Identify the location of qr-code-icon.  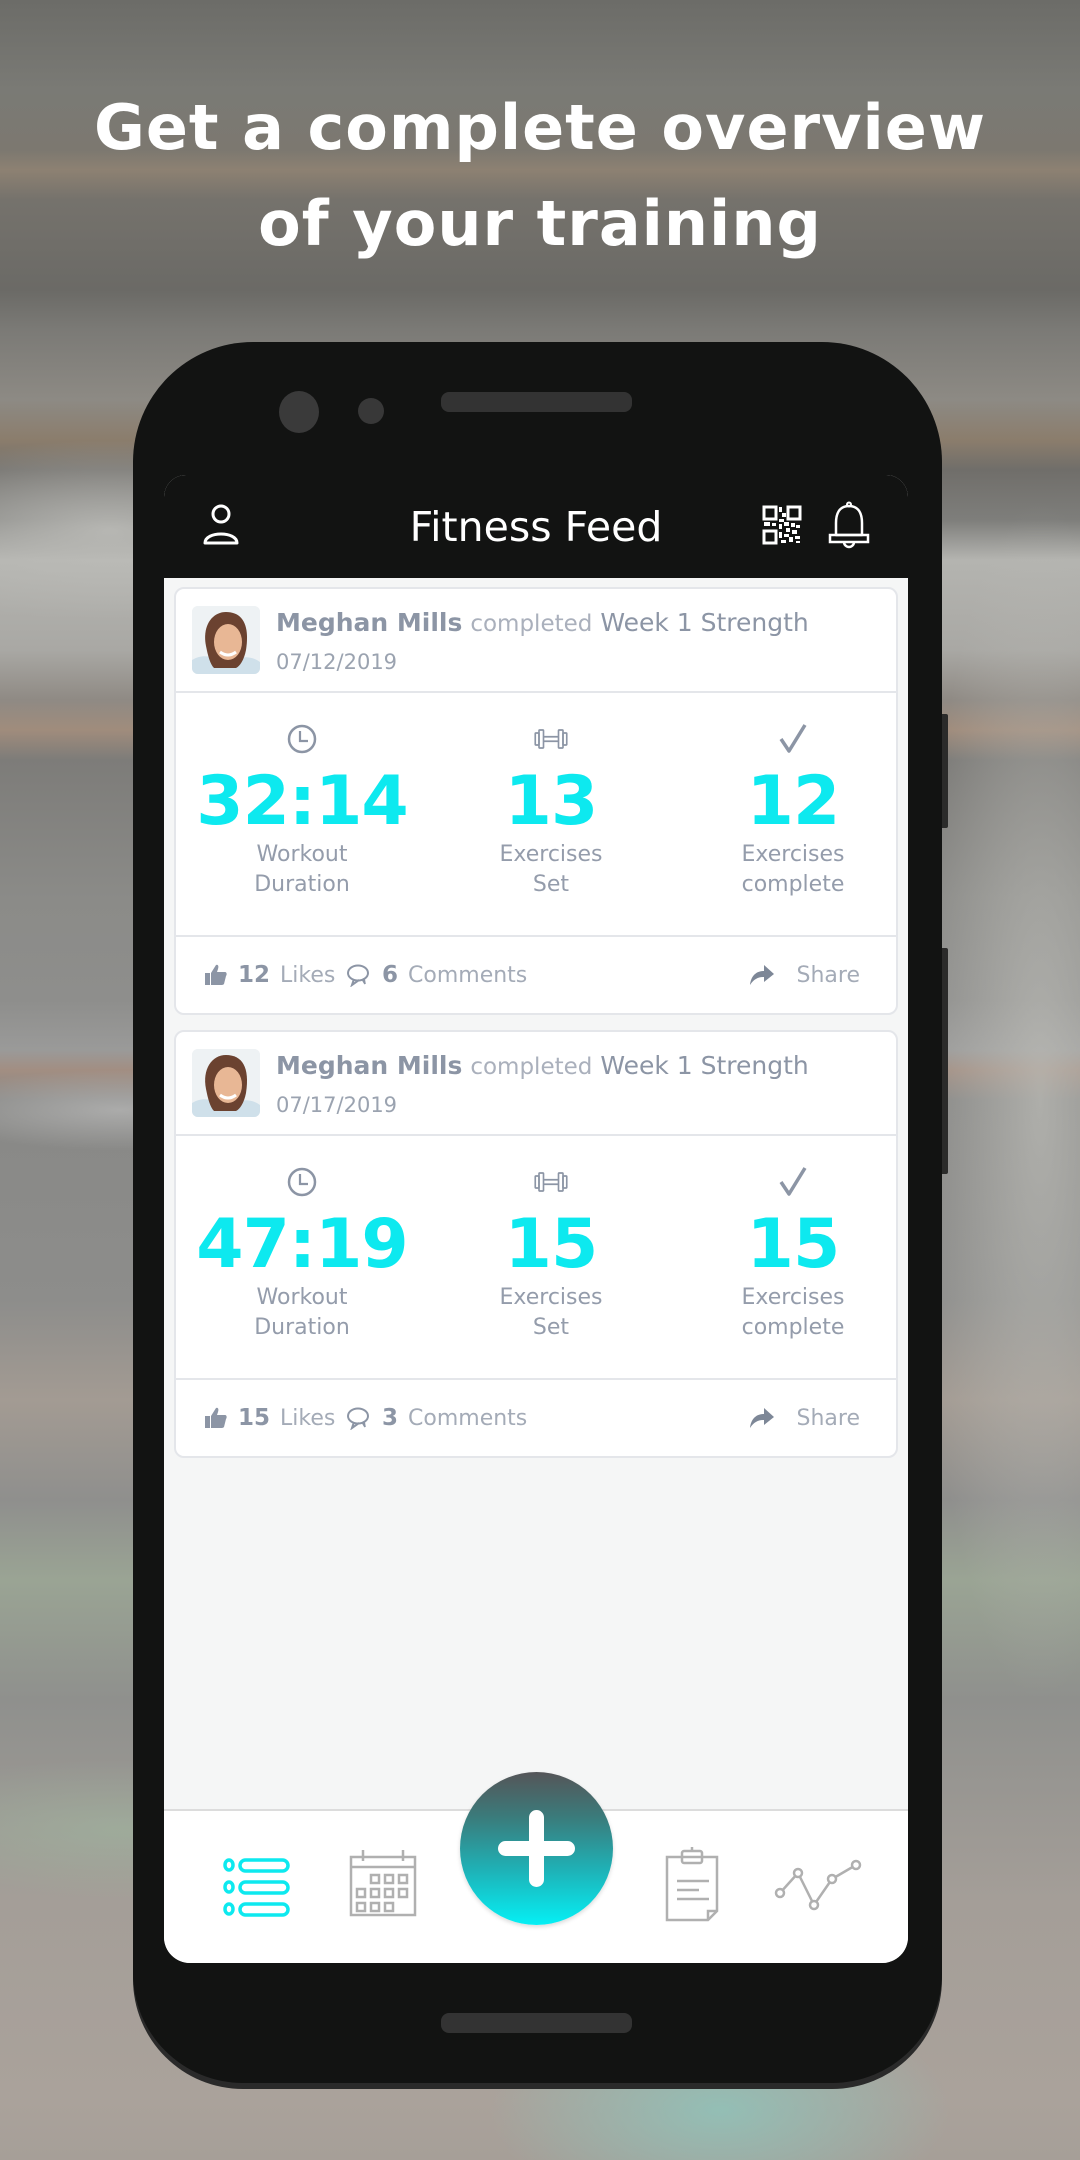
(782, 525).